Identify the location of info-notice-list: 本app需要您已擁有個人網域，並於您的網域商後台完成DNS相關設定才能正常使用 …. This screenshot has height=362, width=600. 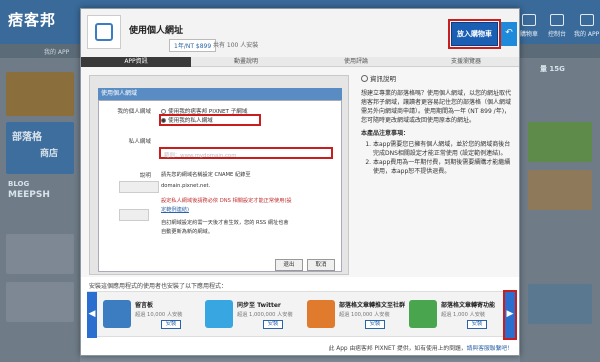
(437, 158).